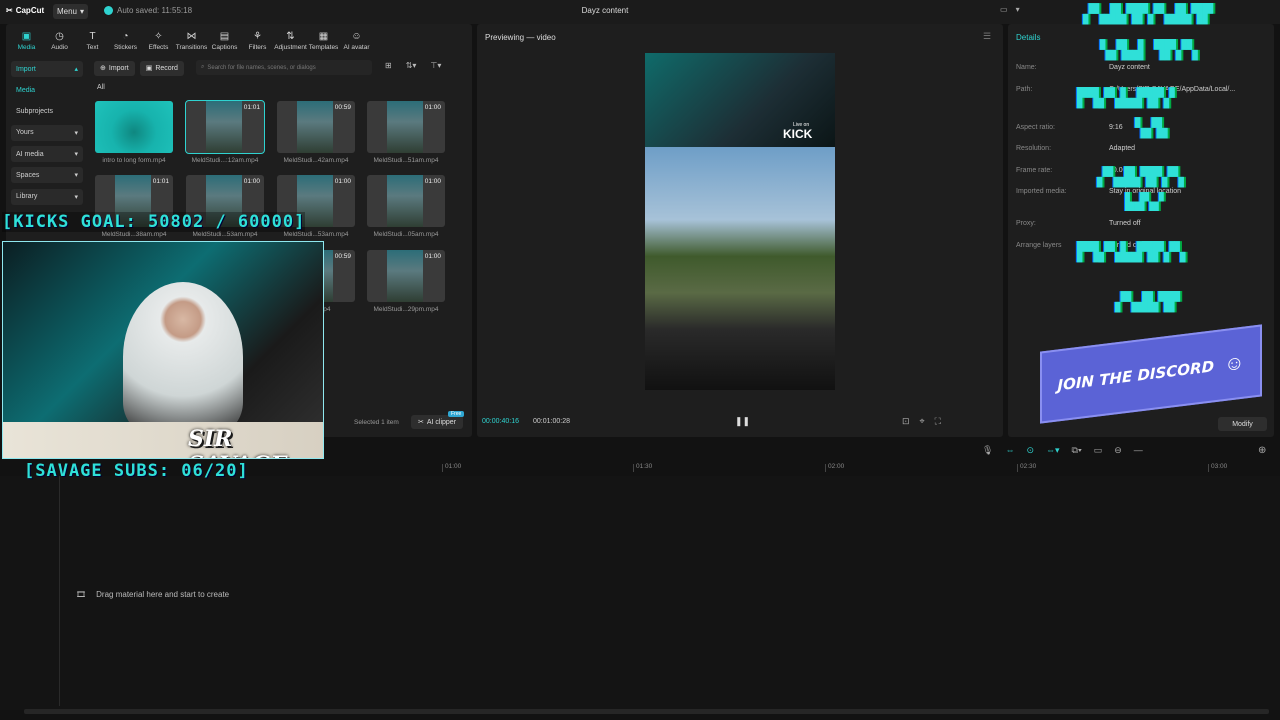 Image resolution: width=1280 pixels, height=720 pixels. I want to click on timeline-tools: 🎙 ⇔ ⊙ ⇔▾ ⧉▾ ▭ ⊖ —, so click(1062, 450).